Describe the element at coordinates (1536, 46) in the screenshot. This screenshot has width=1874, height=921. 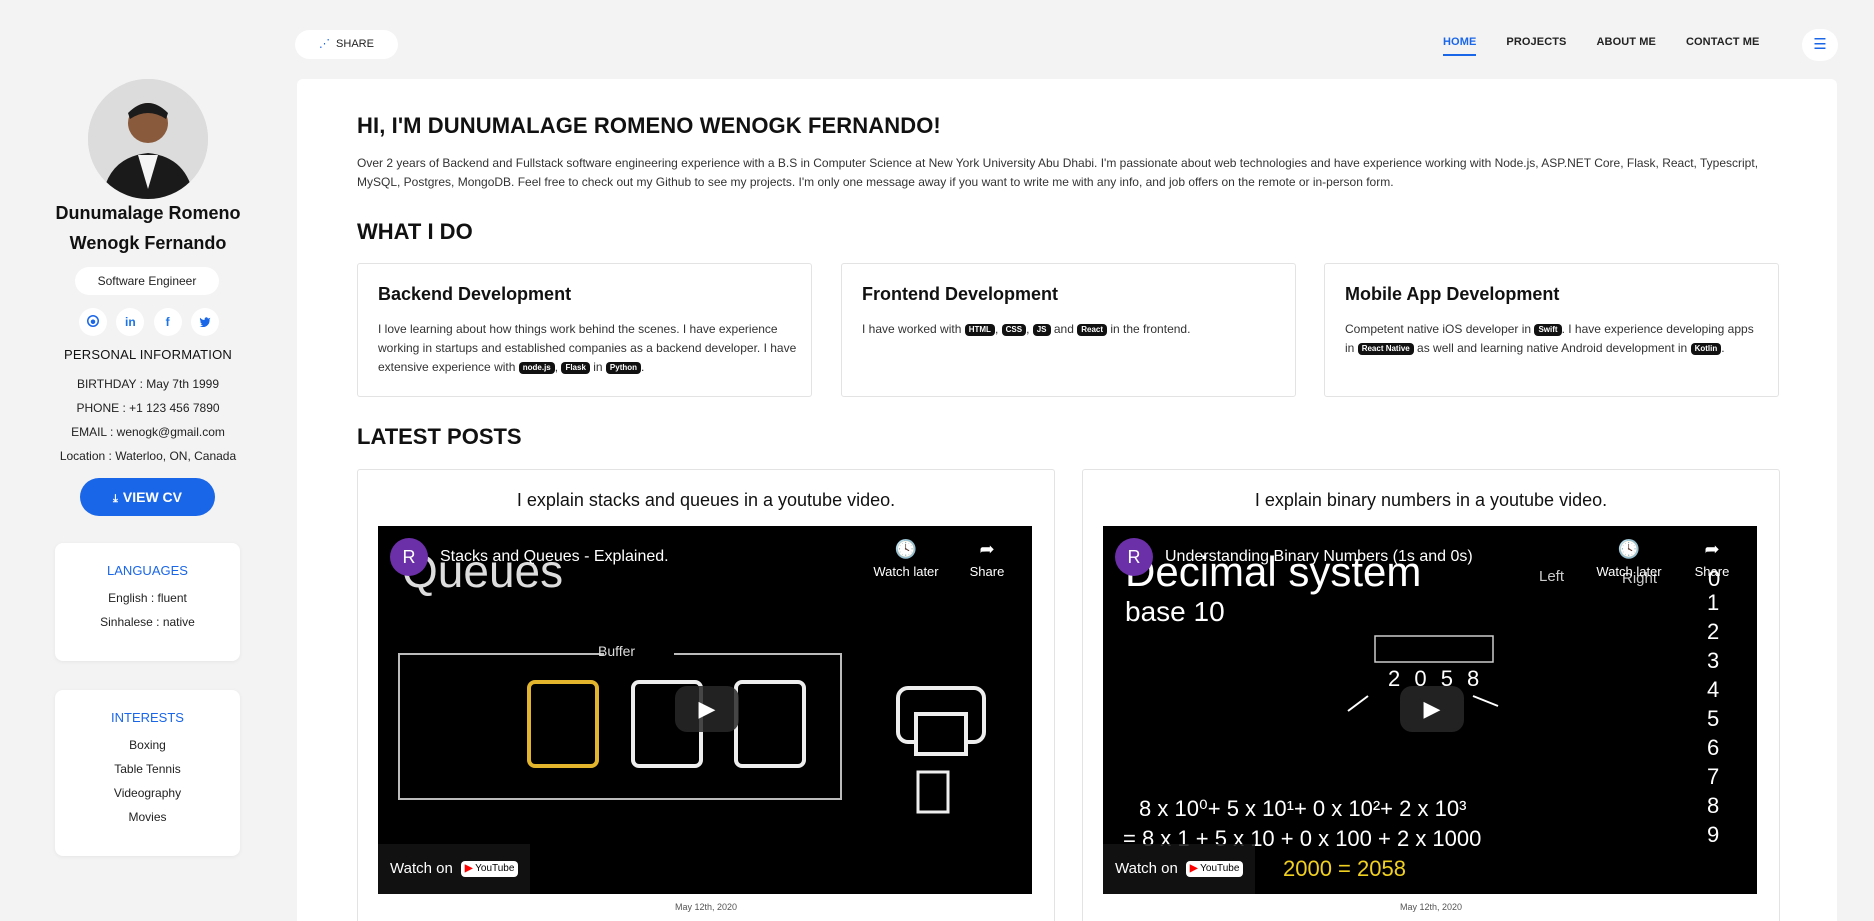
I see `nav-projects: PROJECTS` at that location.